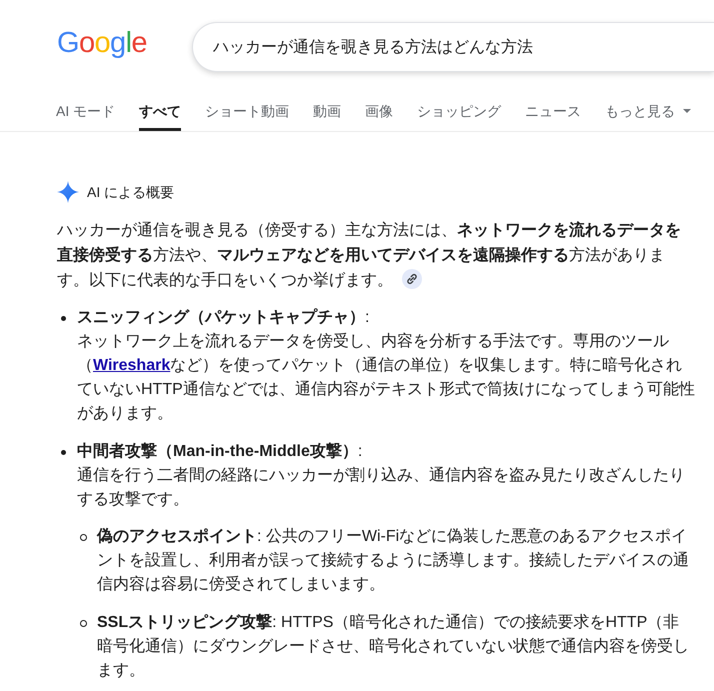  Describe the element at coordinates (130, 192) in the screenshot. I see `section-title: AI による概要` at that location.